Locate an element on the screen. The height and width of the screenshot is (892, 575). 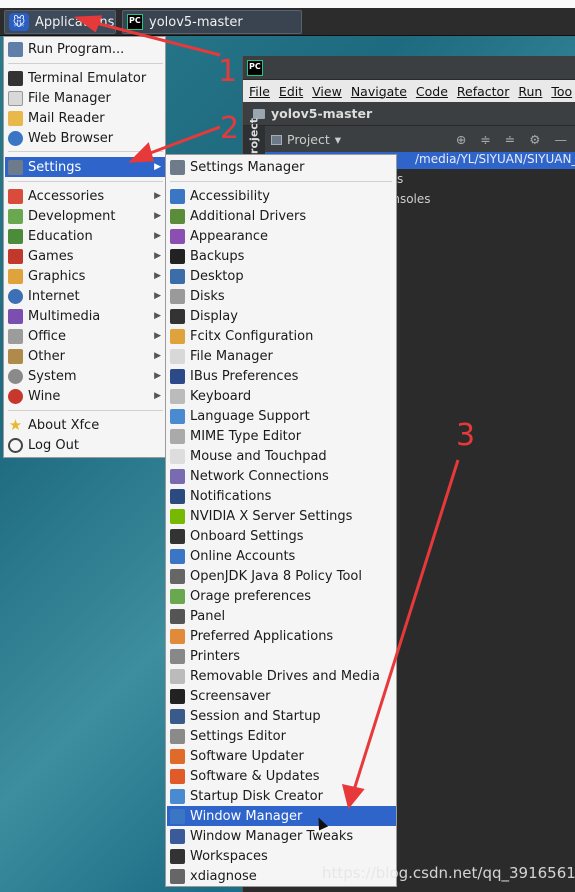
settings-item-preferred-applications: Preferred Applications is located at coordinates (281, 636).